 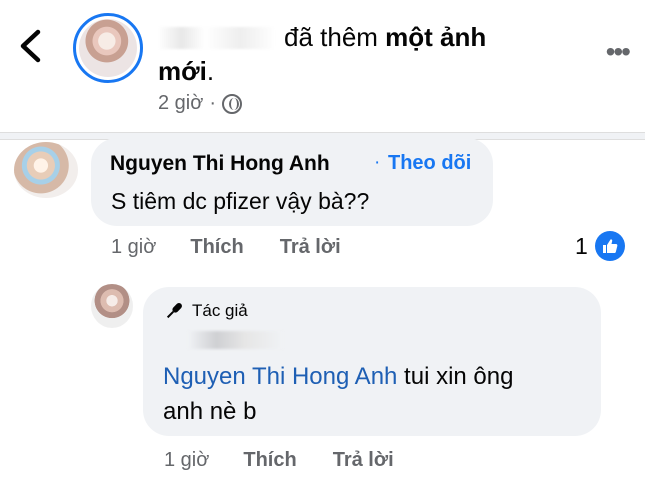 What do you see at coordinates (429, 163) in the screenshot?
I see `follow-button: Theo dõi` at bounding box center [429, 163].